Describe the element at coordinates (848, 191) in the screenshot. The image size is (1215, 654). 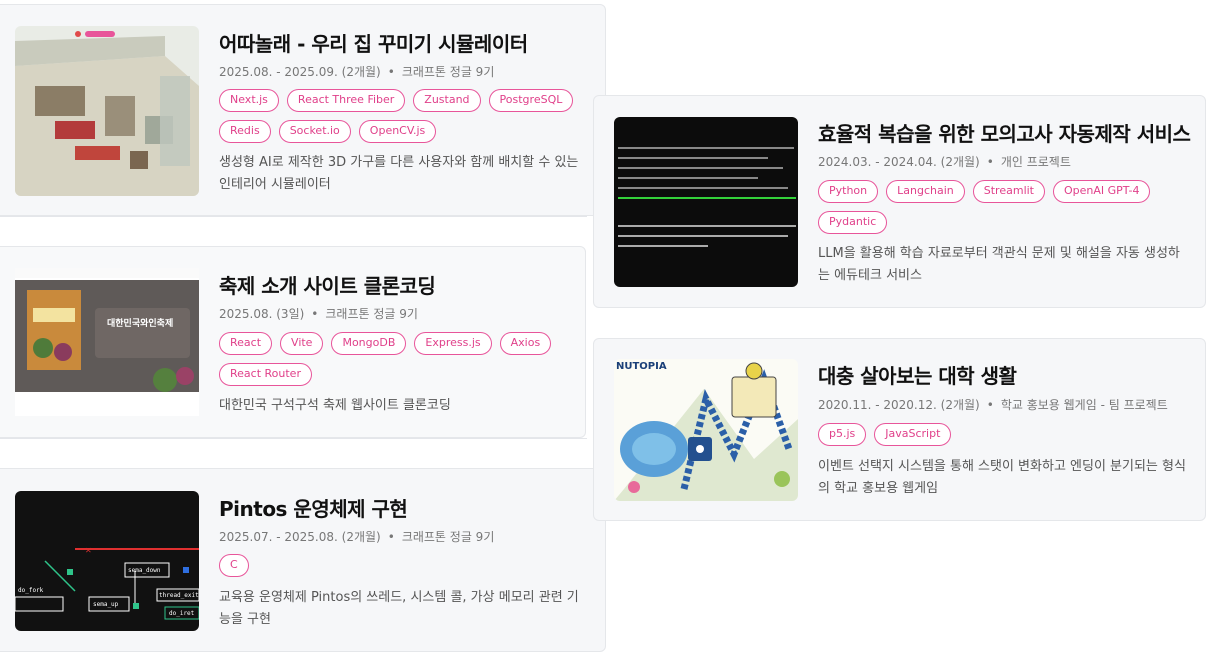
I see `tech-tag: Python` at that location.